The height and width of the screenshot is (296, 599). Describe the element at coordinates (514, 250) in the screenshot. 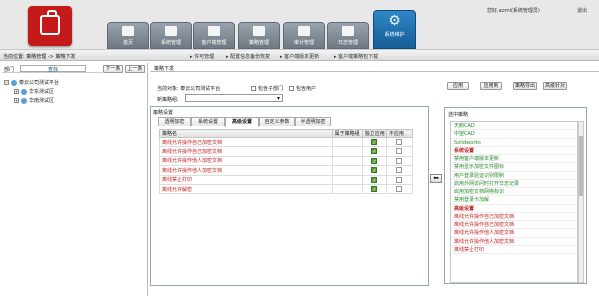

I see `list-item: 离线禁止打印` at that location.